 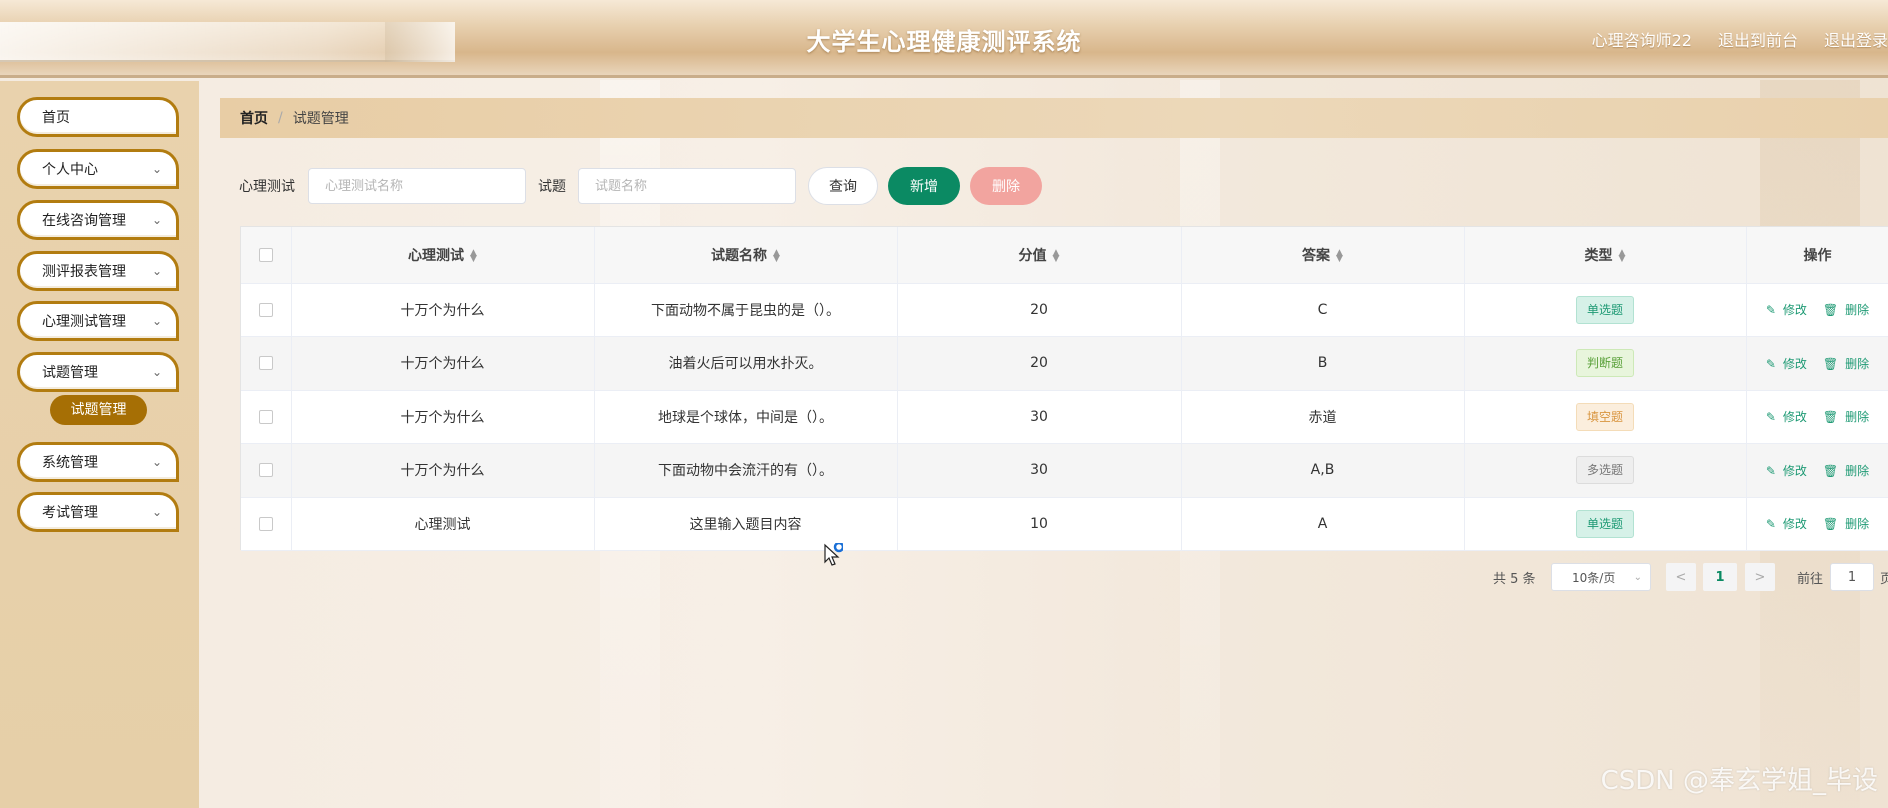 What do you see at coordinates (833, 554) in the screenshot?
I see `mouse-cursor-icon` at bounding box center [833, 554].